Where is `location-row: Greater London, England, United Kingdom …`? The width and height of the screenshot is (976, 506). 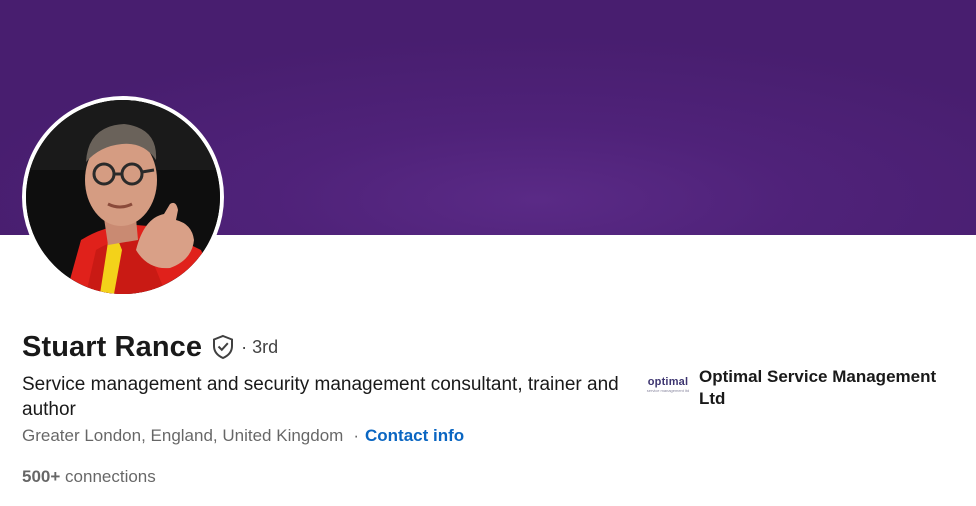 location-row: Greater London, England, United Kingdom … is located at coordinates (243, 436).